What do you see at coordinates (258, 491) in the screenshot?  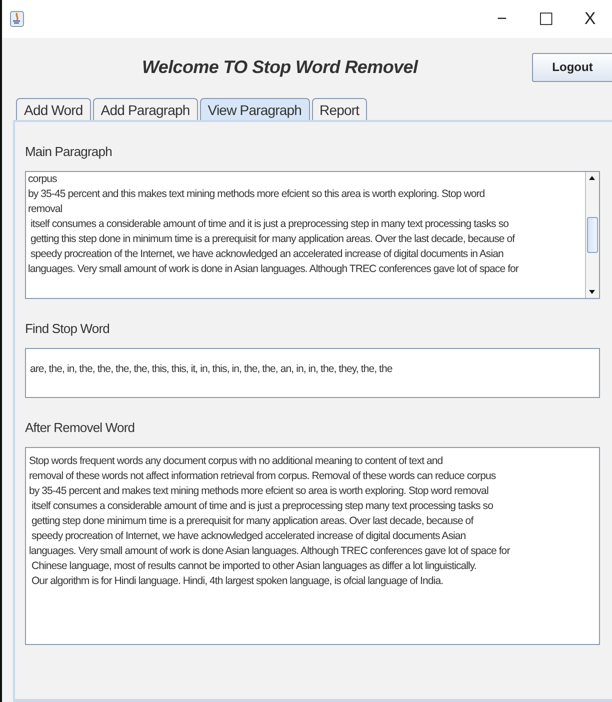 I see `paragraph-line: by 35-45 percent and makes text mining methods more efcient so area is worth exploring. Stop word removal` at bounding box center [258, 491].